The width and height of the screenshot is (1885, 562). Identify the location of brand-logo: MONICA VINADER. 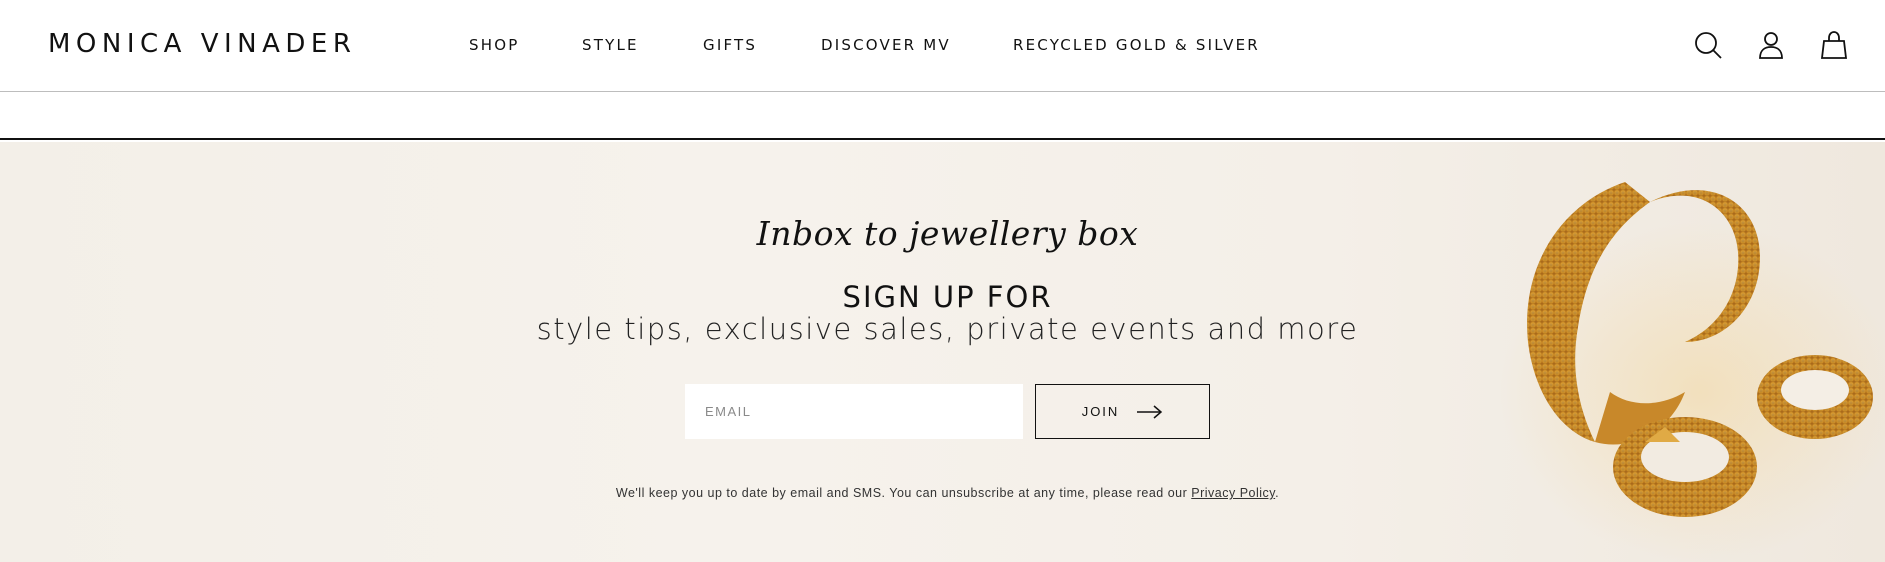
(202, 44).